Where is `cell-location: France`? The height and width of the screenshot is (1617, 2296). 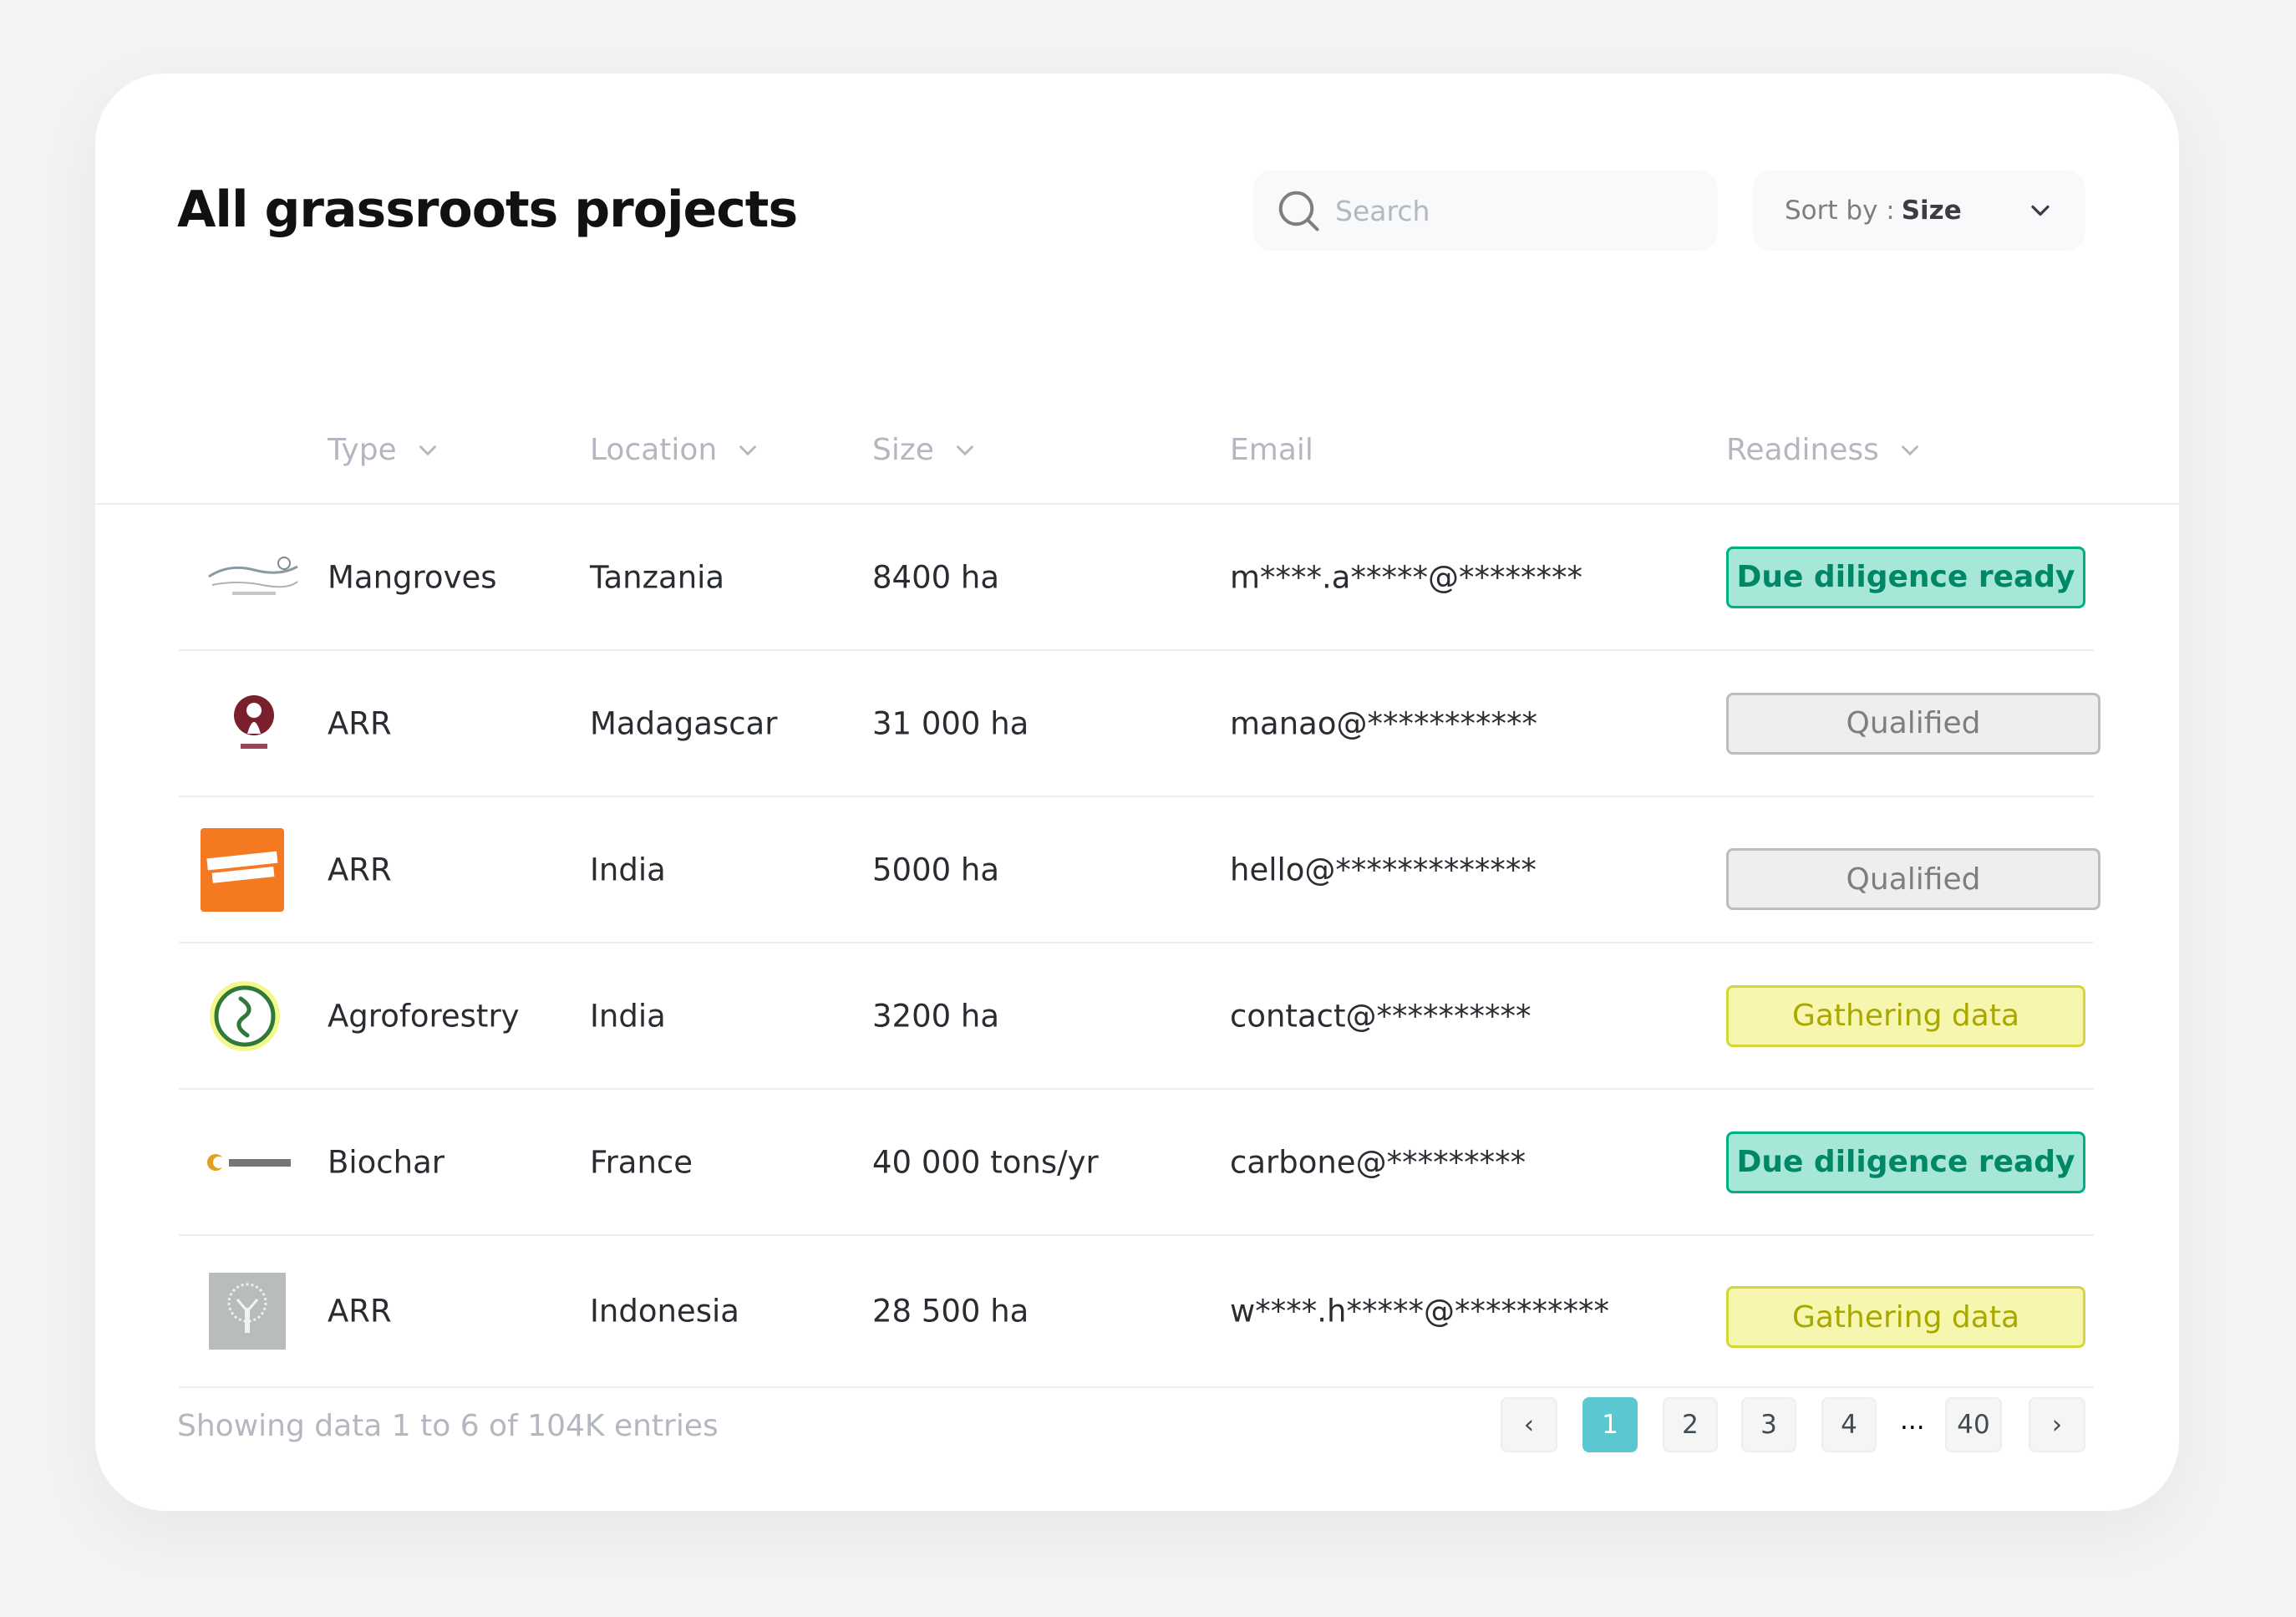
cell-location: France is located at coordinates (641, 1162).